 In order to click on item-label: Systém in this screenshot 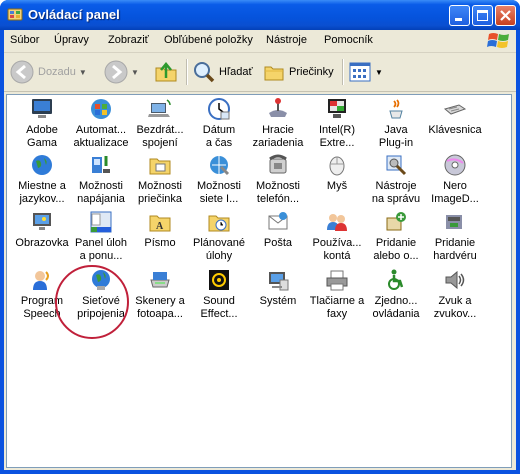, I will do `click(278, 301)`.